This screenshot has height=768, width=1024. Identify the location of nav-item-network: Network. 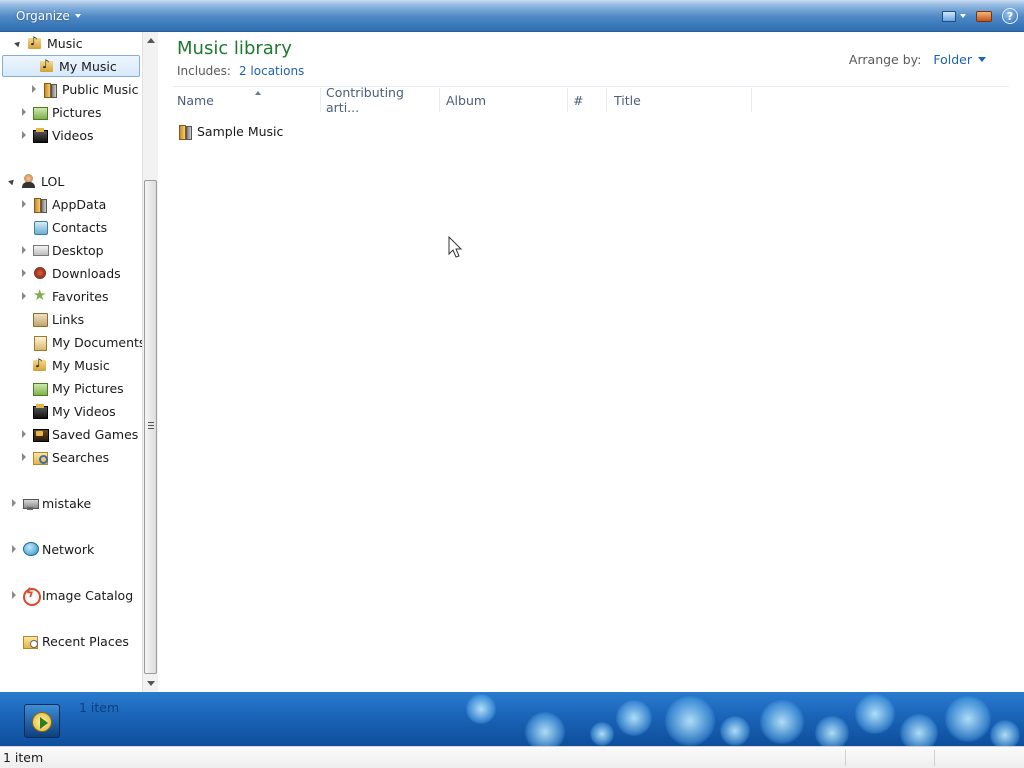
(52, 549).